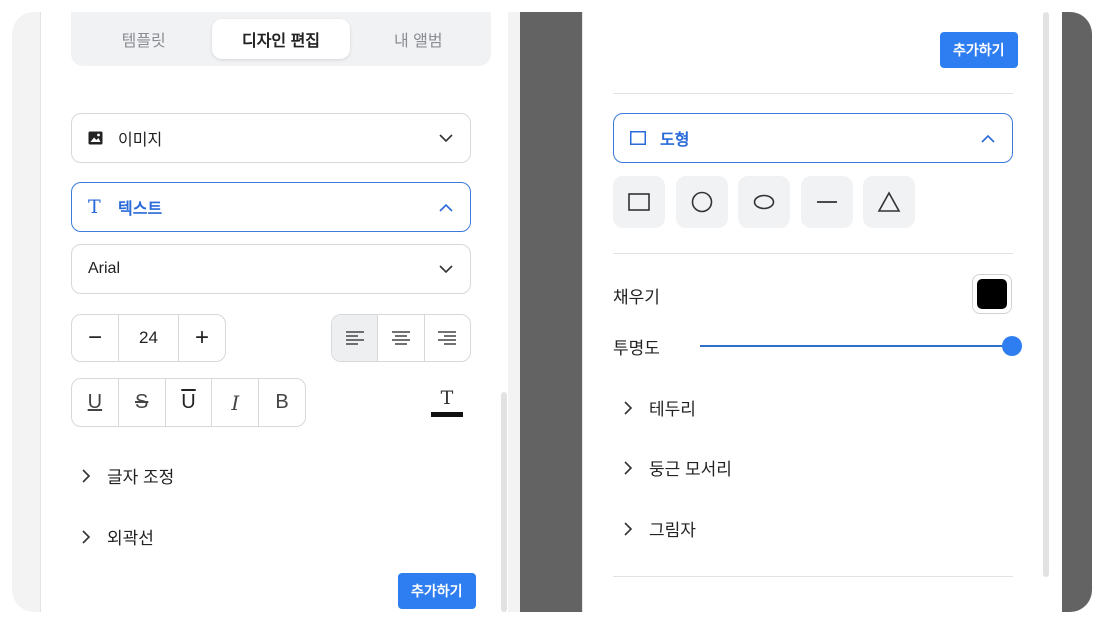  I want to click on line-icon, so click(827, 202).